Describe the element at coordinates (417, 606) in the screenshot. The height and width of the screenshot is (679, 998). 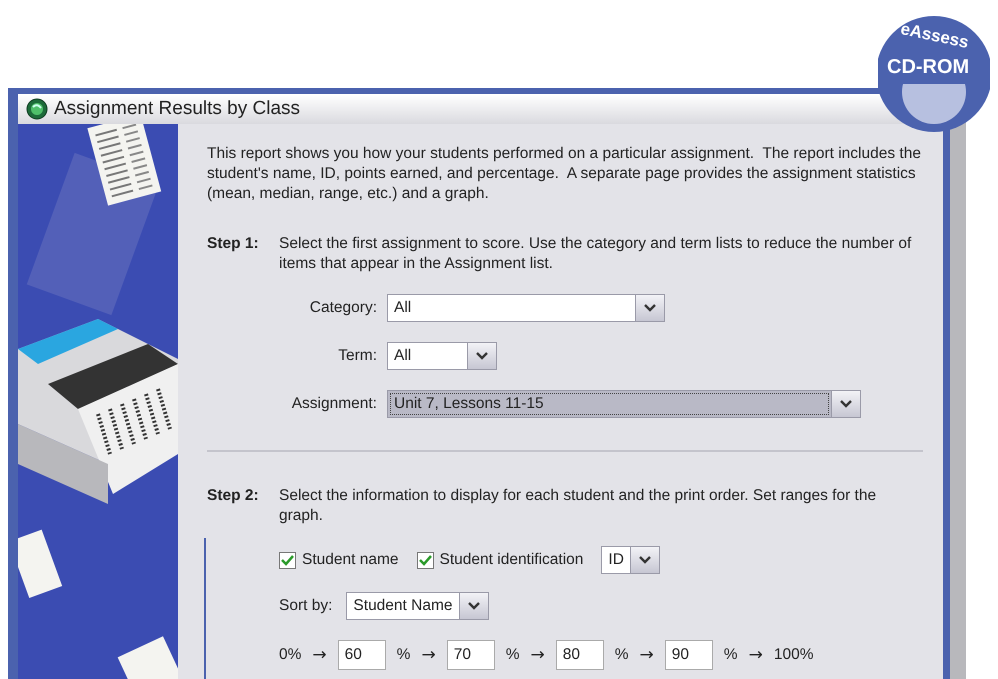
I see `sort-dropdown: Student Name` at that location.